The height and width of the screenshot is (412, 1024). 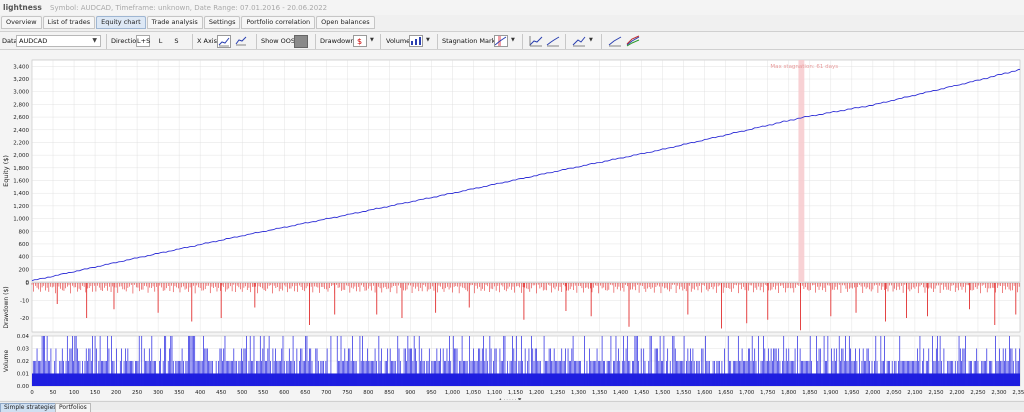 What do you see at coordinates (22, 7) in the screenshot?
I see `app-name: lightness` at bounding box center [22, 7].